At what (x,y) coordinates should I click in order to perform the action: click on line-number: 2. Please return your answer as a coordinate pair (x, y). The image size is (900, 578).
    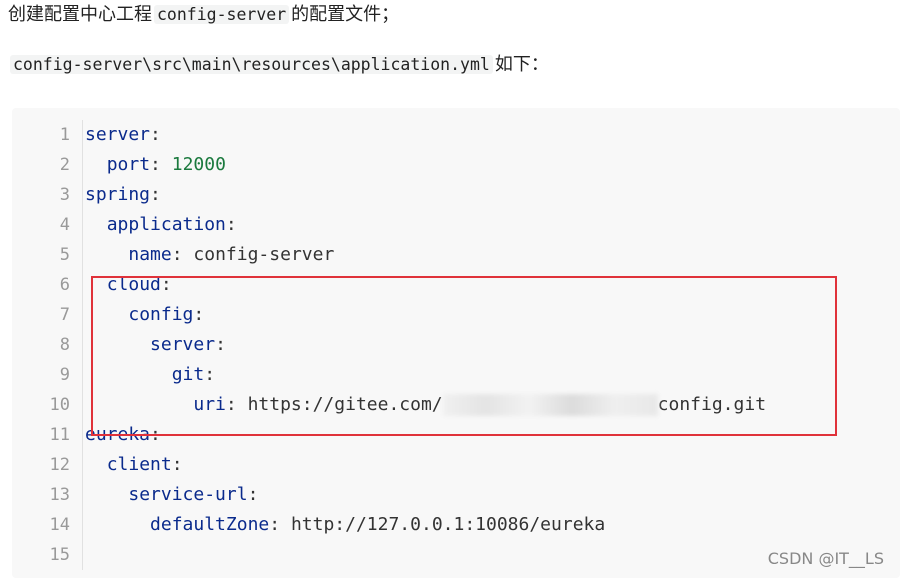
    Looking at the image, I should click on (64, 165).